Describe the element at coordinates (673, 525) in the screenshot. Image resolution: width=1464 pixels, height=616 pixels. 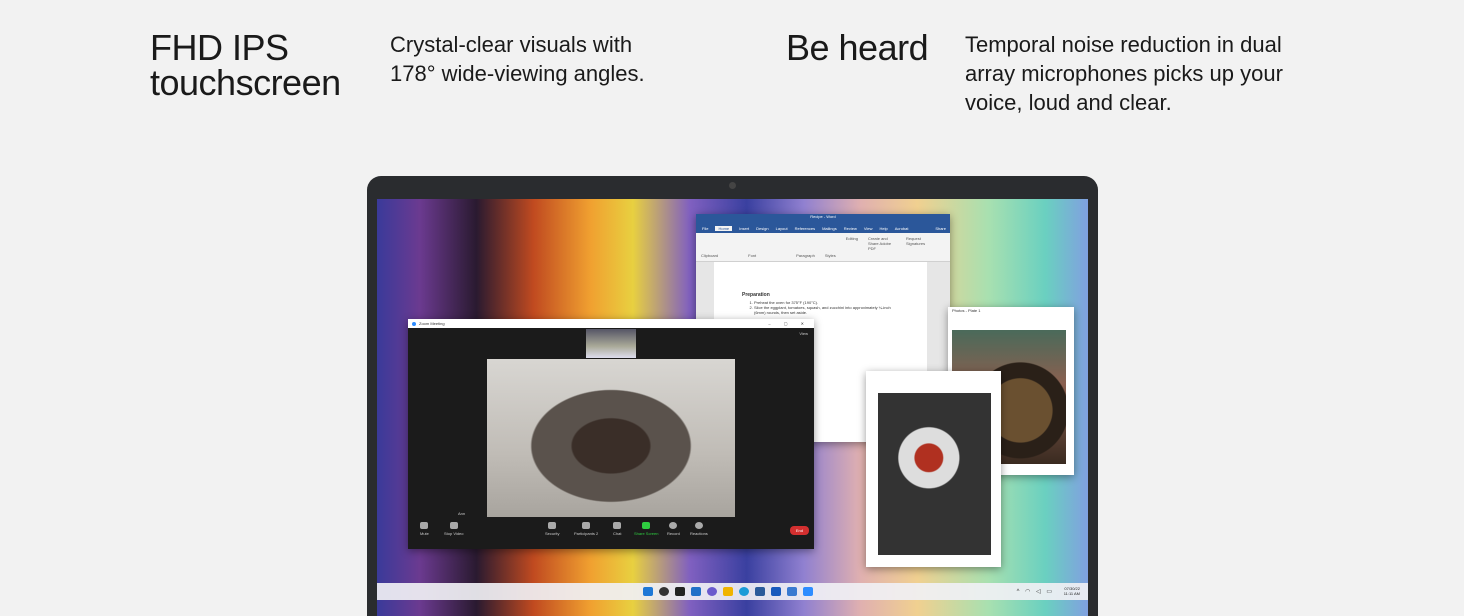
I see `record-icon` at that location.